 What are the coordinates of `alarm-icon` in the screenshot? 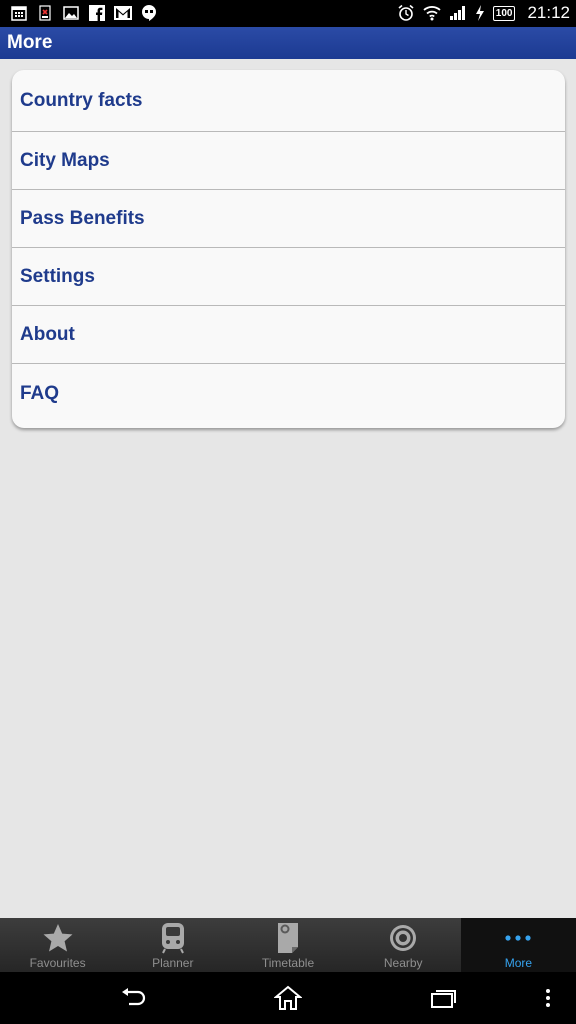 It's located at (406, 13).